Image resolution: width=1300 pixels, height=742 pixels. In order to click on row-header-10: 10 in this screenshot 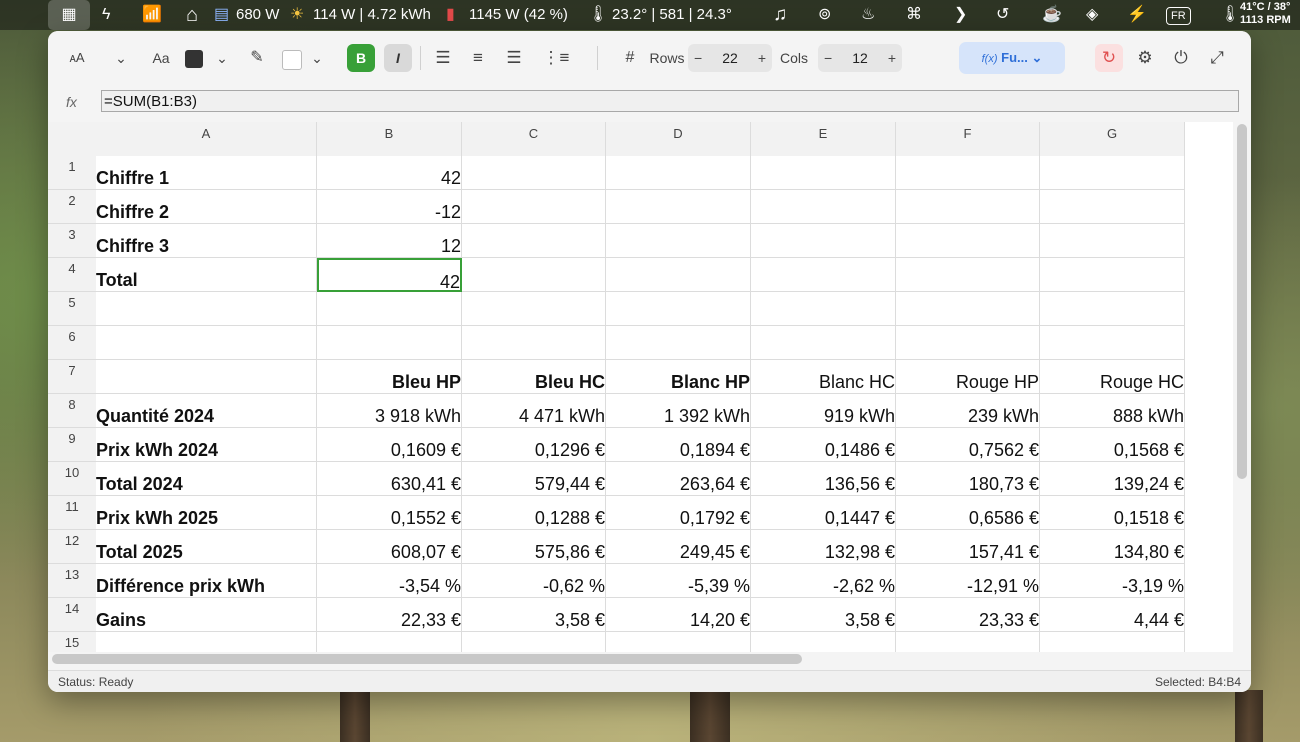, I will do `click(72, 479)`.